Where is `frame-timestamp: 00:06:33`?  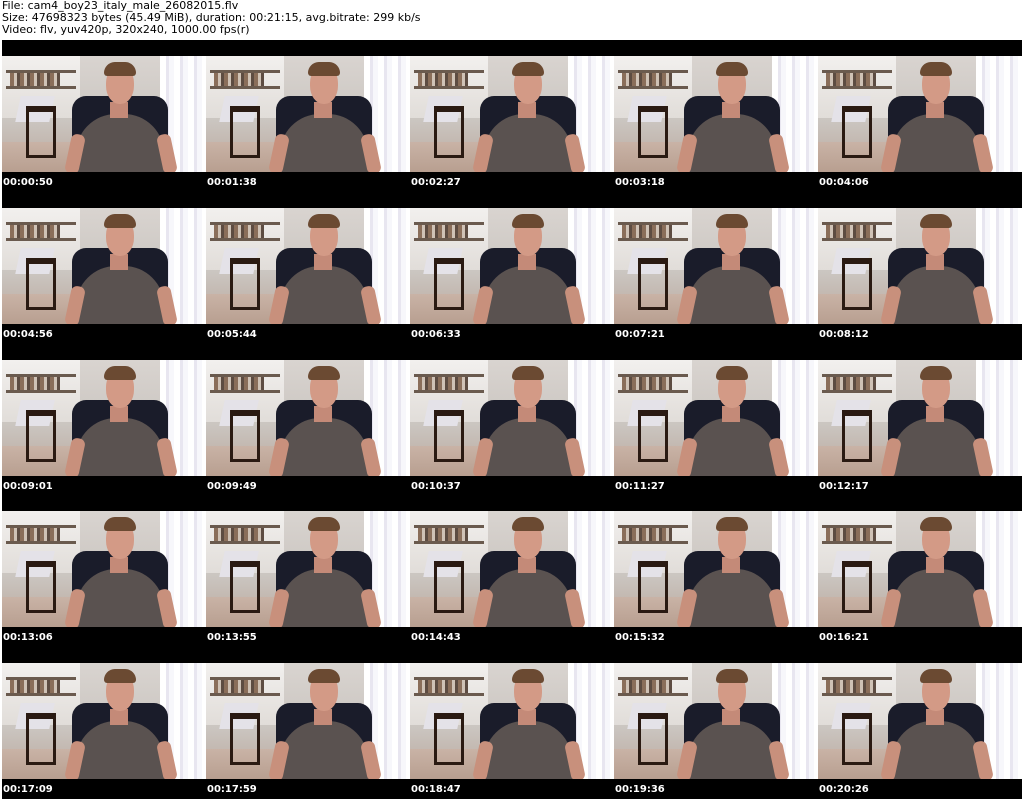 frame-timestamp: 00:06:33 is located at coordinates (436, 334).